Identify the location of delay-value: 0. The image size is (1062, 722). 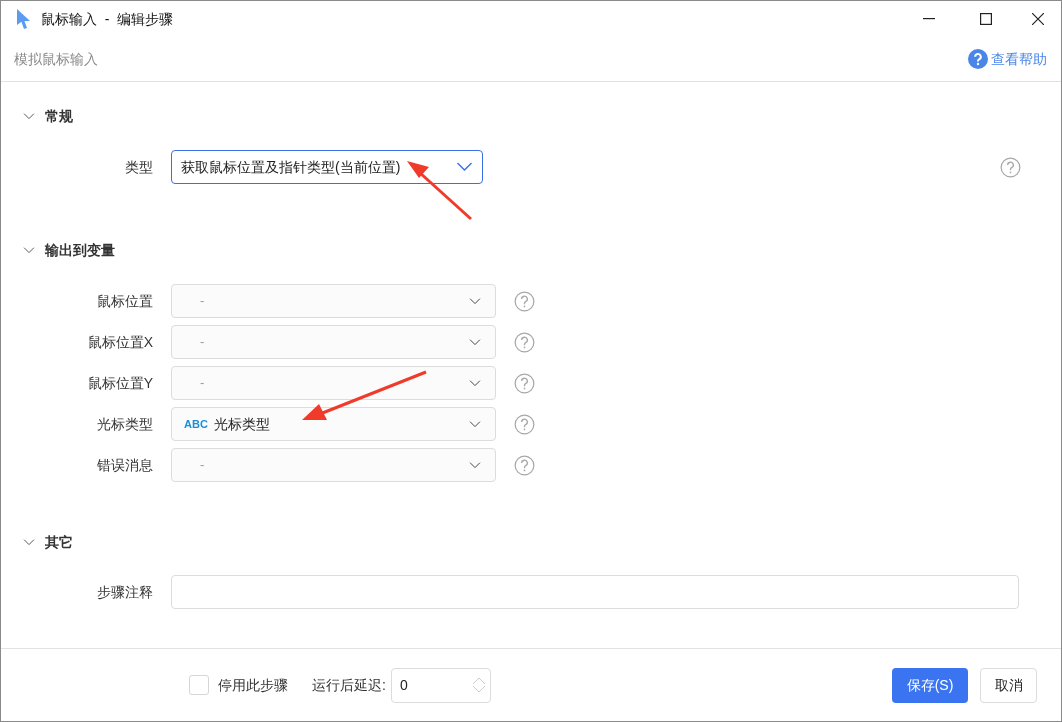
(403, 685).